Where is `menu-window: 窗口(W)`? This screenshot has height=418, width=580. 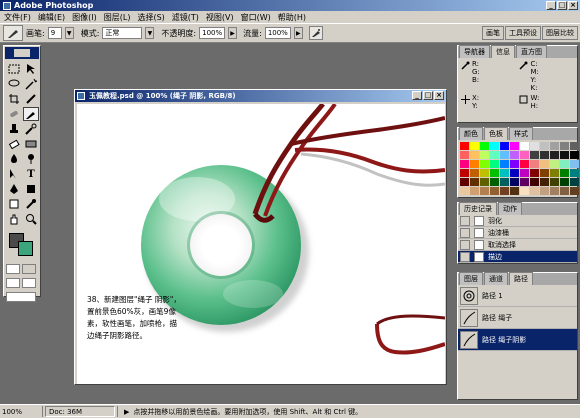 menu-window: 窗口(W) is located at coordinates (256, 17).